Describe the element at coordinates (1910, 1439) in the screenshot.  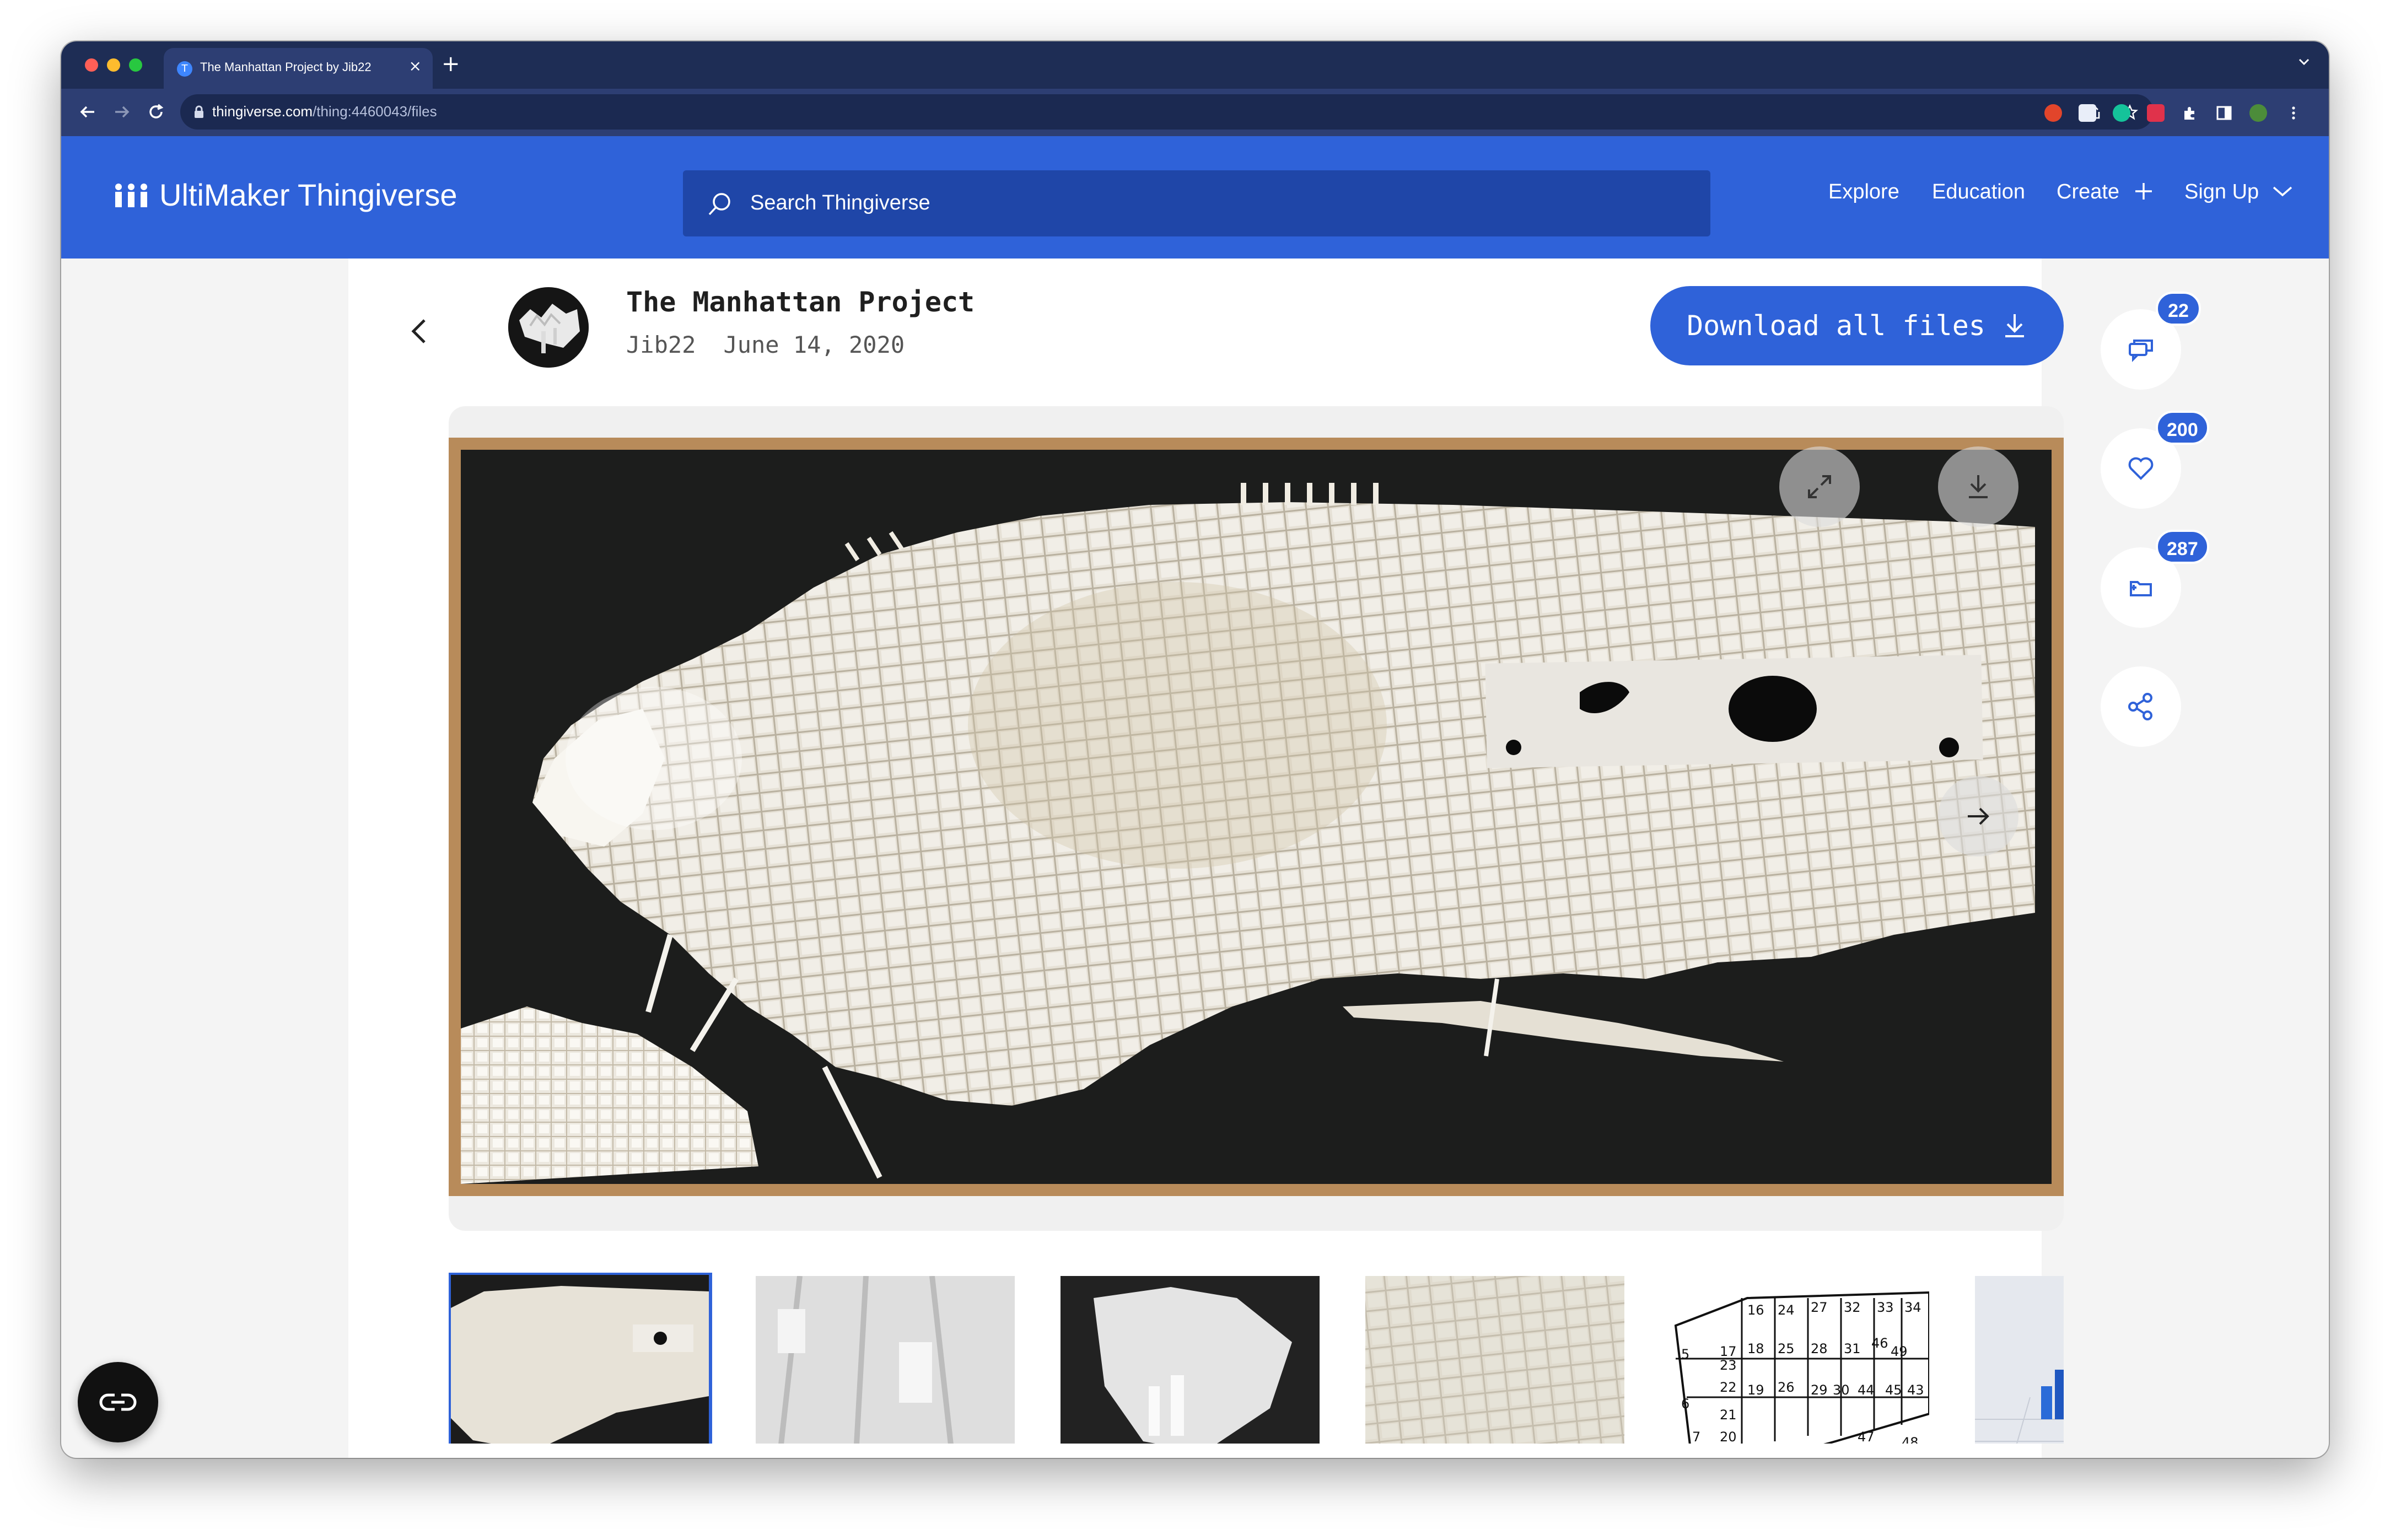
I see `map-district-number: 48` at that location.